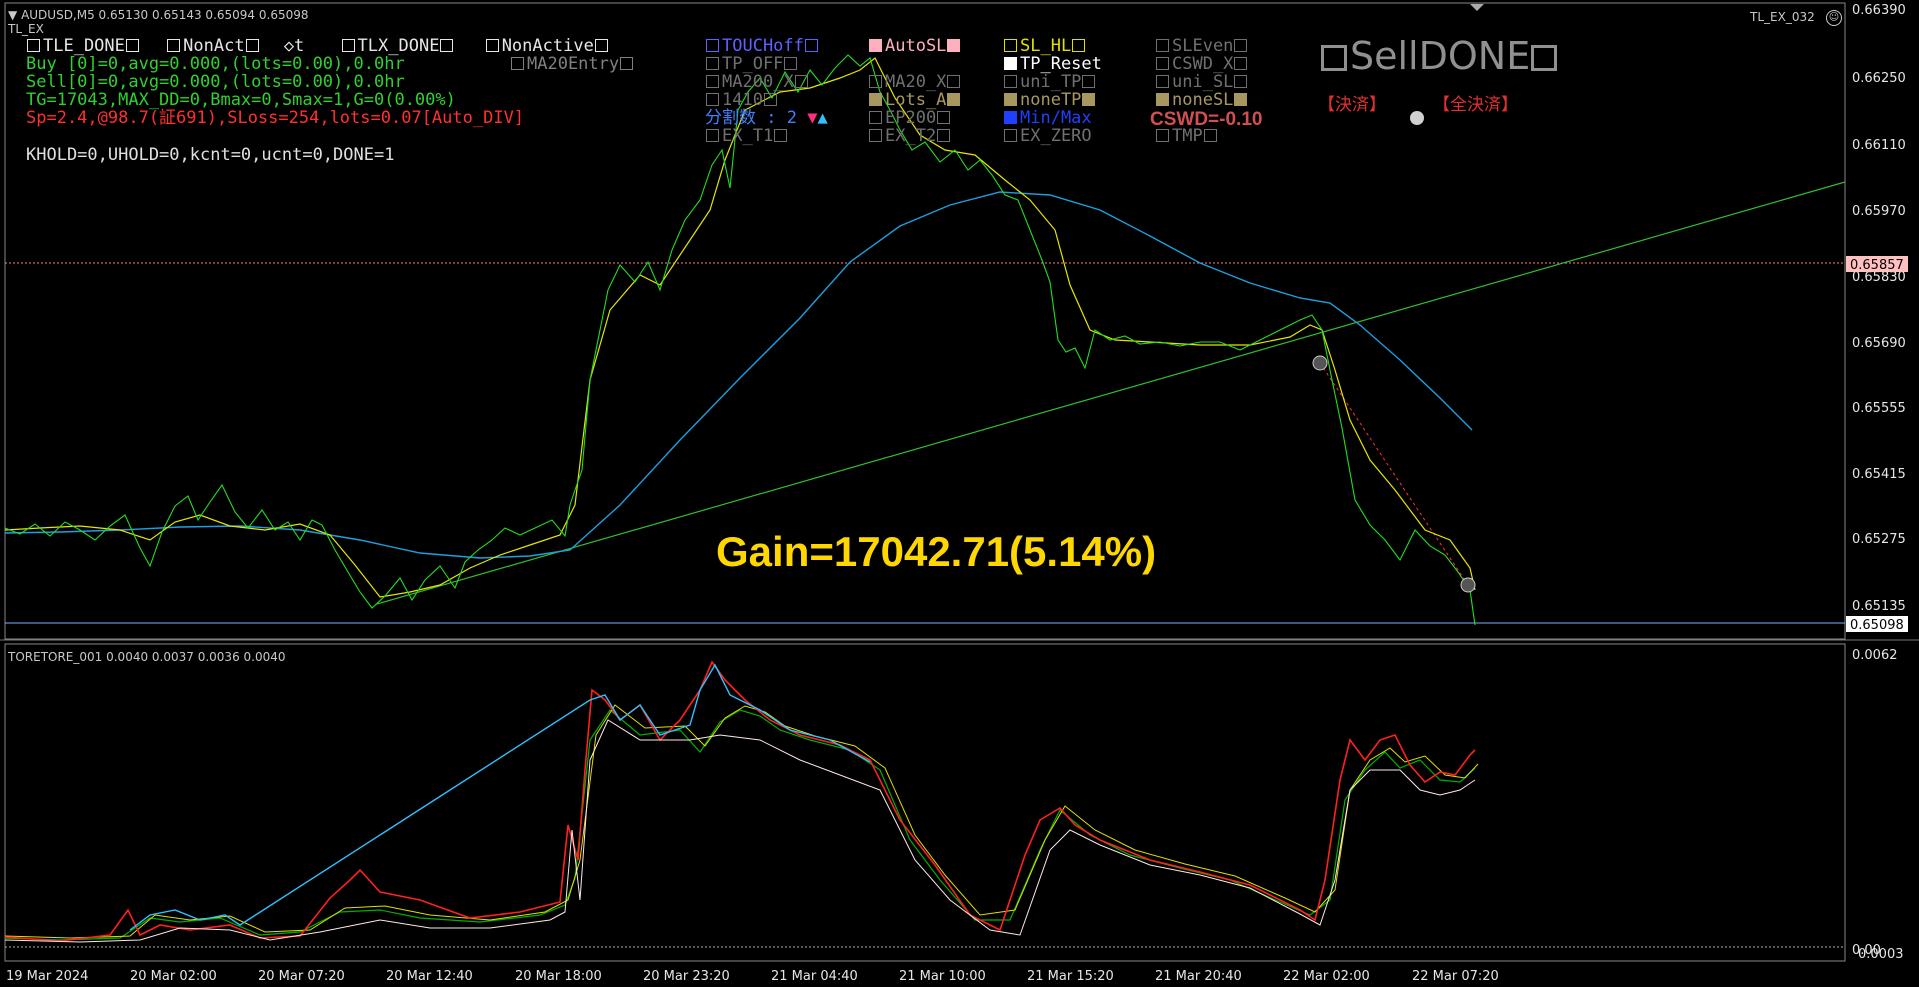  I want to click on sell-status: Sell[0]=0,avg=0.000,(lots=0.00),0.0hr, so click(215, 82).